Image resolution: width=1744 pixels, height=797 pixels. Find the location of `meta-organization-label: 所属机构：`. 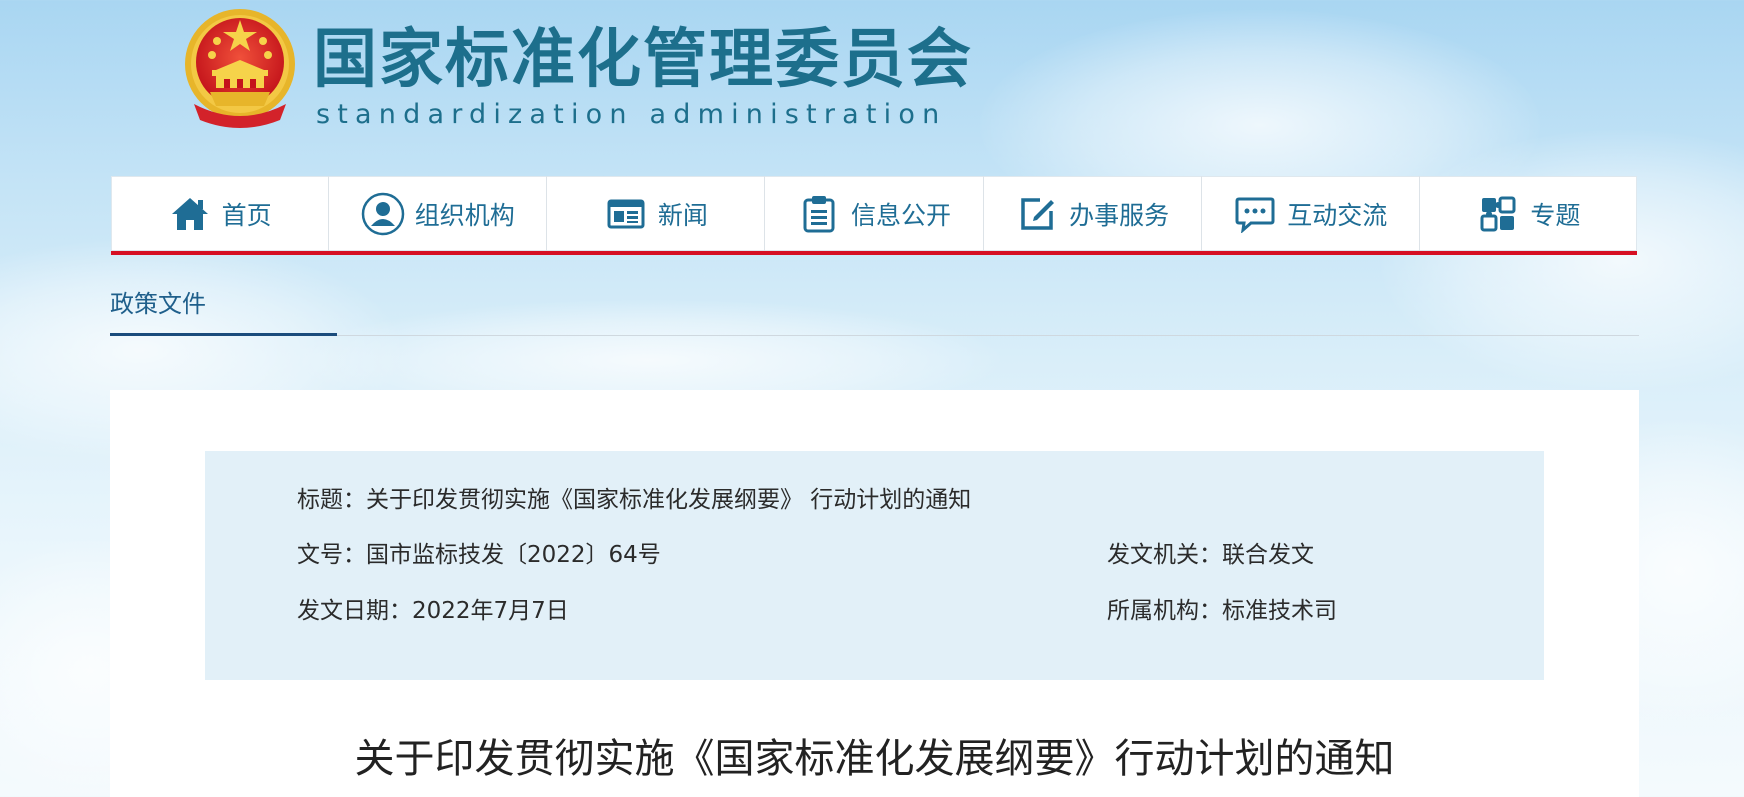

meta-organization-label: 所属机构： is located at coordinates (1164, 611).